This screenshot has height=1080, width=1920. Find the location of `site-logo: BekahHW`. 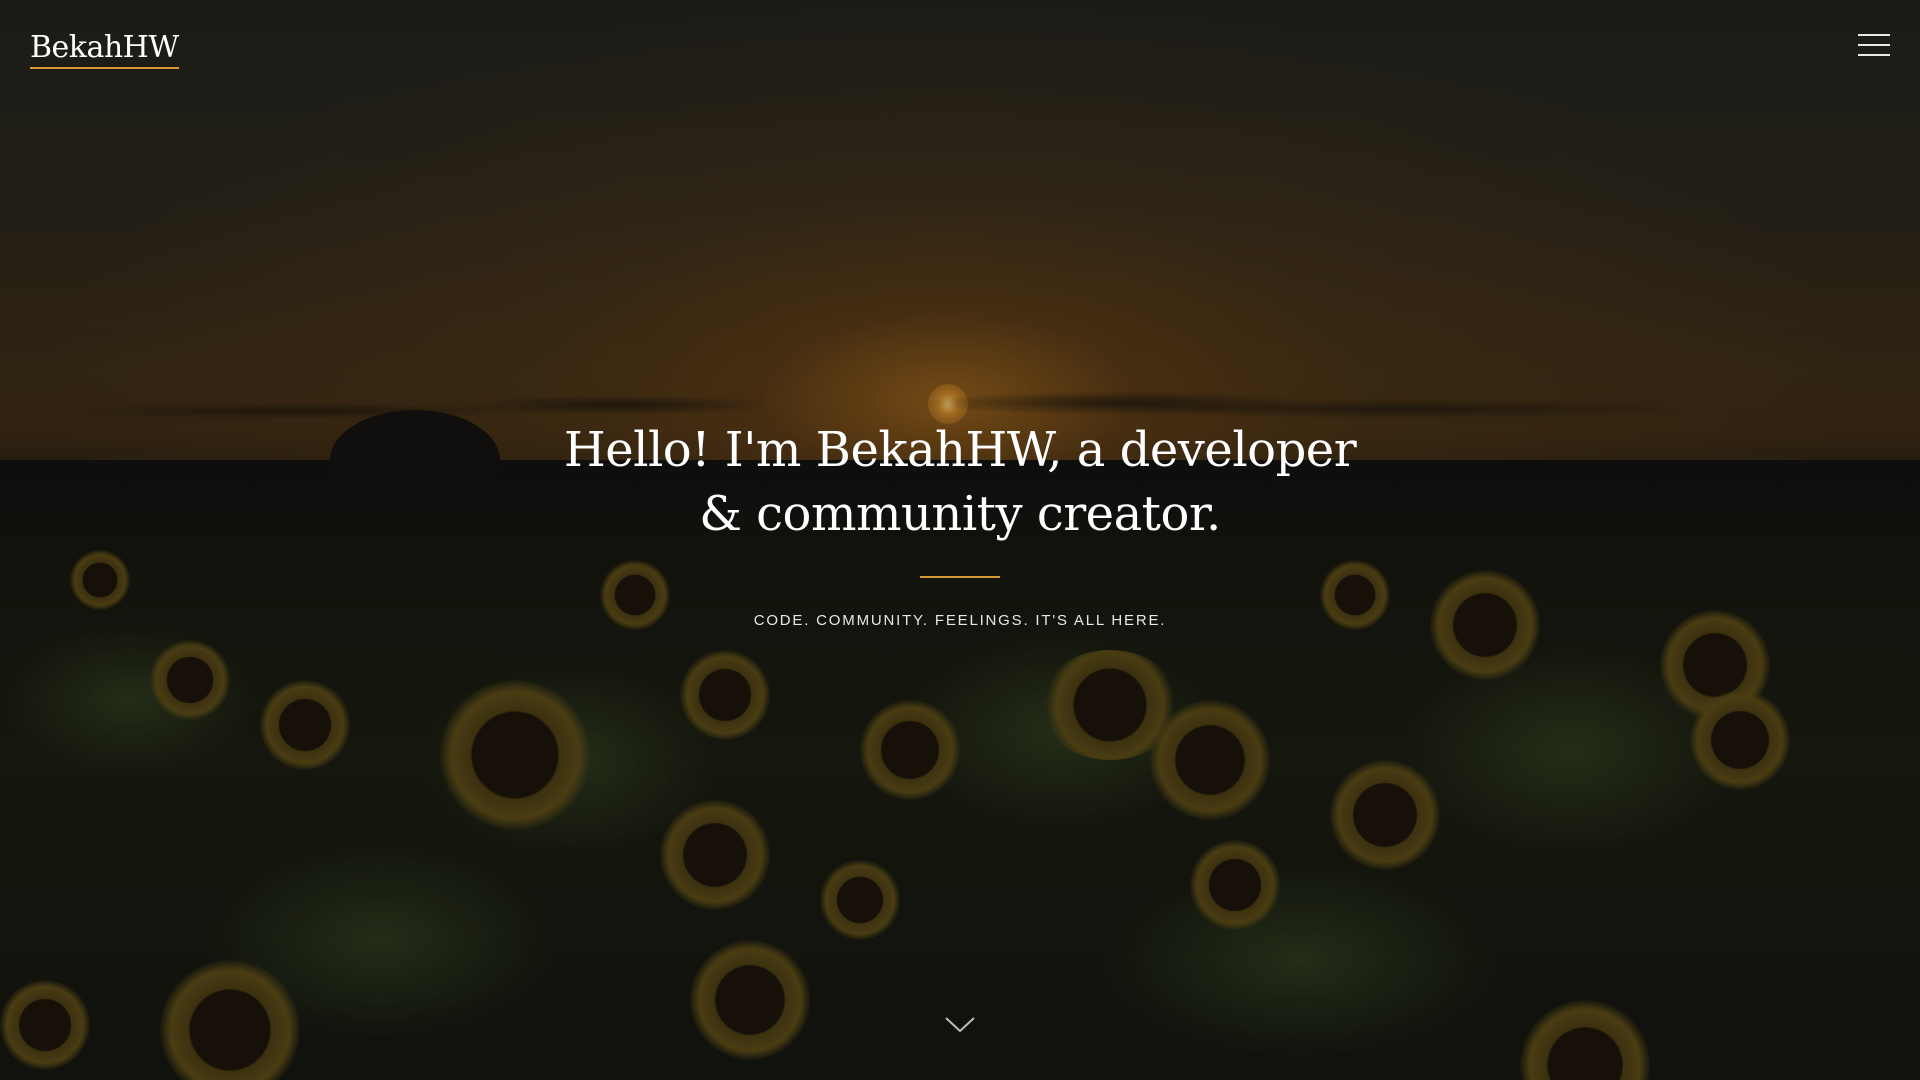

site-logo: BekahHW is located at coordinates (104, 49).